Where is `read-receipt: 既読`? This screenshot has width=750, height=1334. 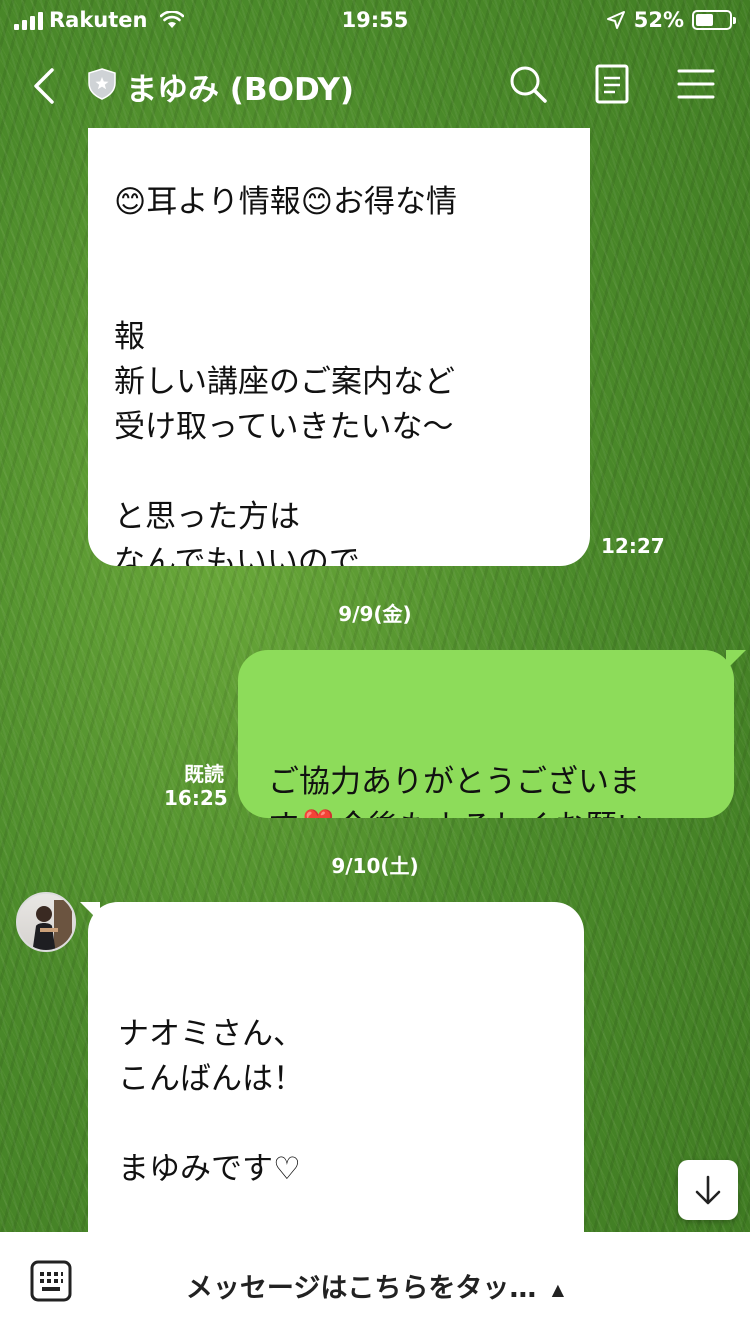 read-receipt: 既読 is located at coordinates (204, 774).